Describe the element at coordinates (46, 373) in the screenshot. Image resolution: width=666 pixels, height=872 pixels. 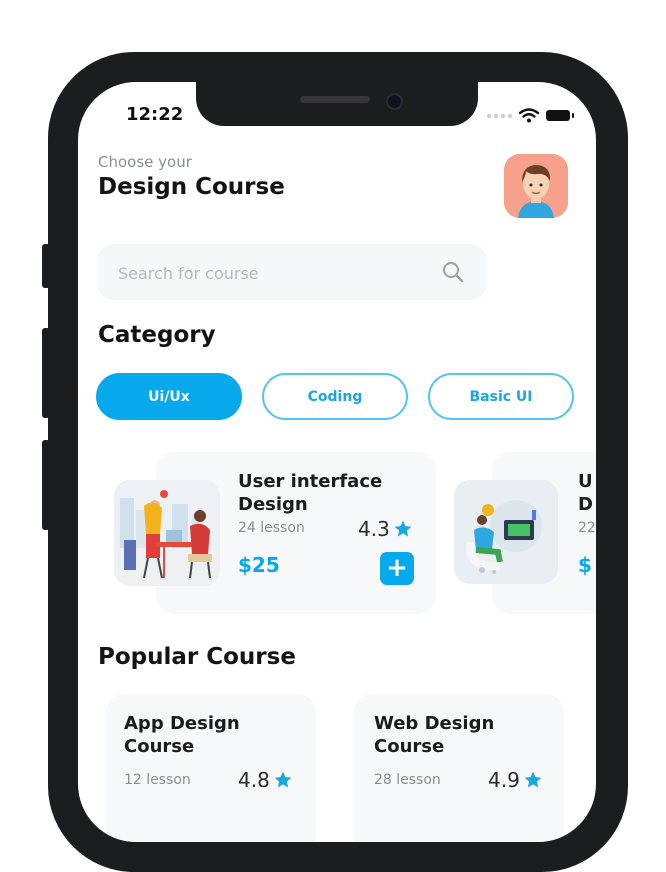
I see `volume-up-button` at that location.